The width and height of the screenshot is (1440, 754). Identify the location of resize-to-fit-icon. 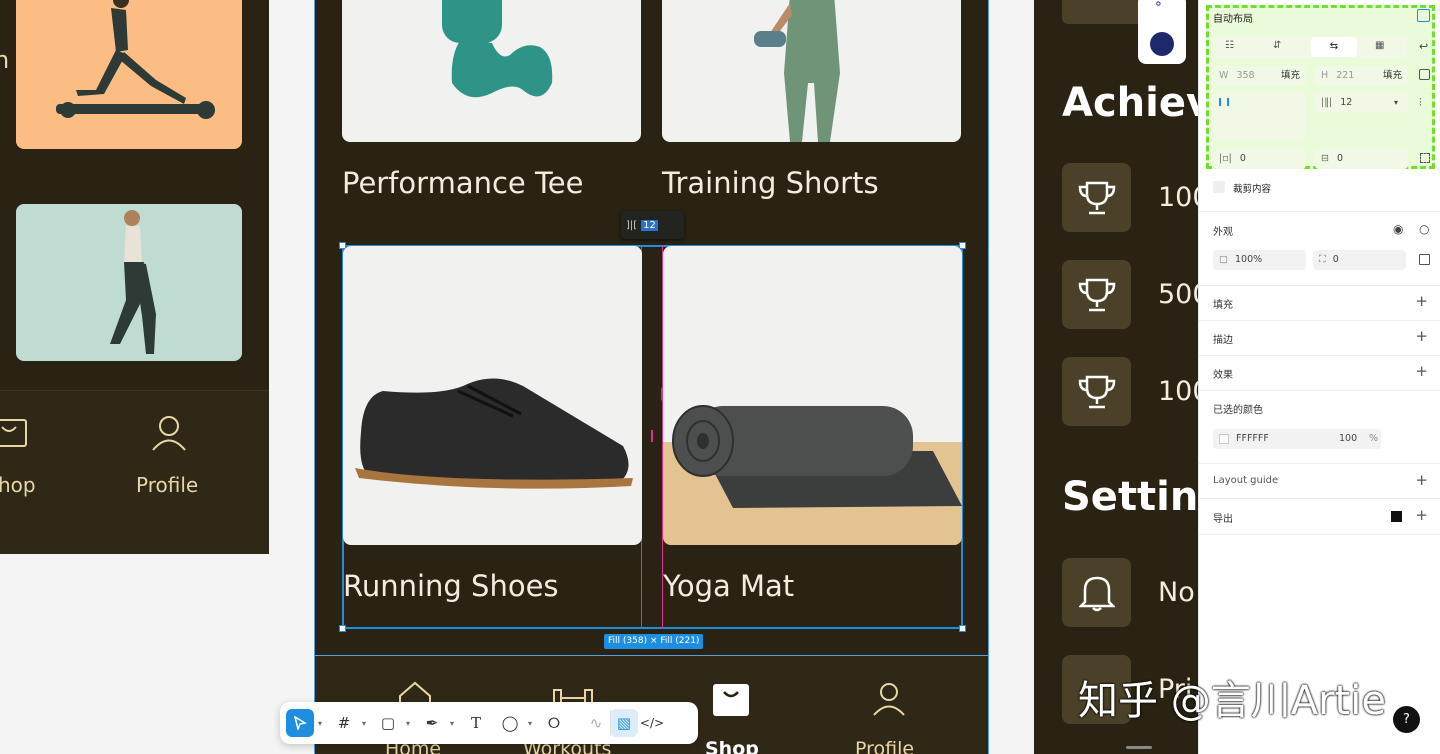
(1424, 74).